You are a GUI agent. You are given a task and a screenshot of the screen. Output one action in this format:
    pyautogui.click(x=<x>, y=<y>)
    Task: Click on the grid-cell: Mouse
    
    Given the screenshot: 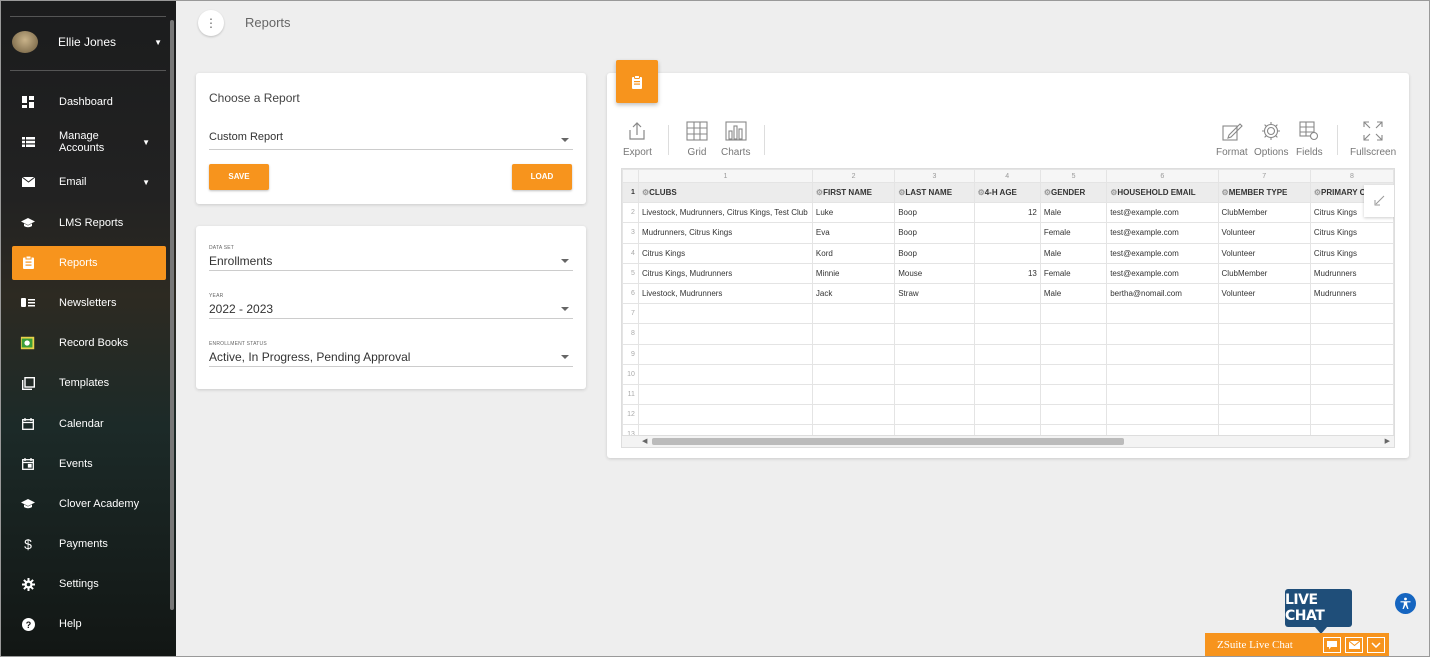 What is the action you would take?
    pyautogui.click(x=934, y=273)
    